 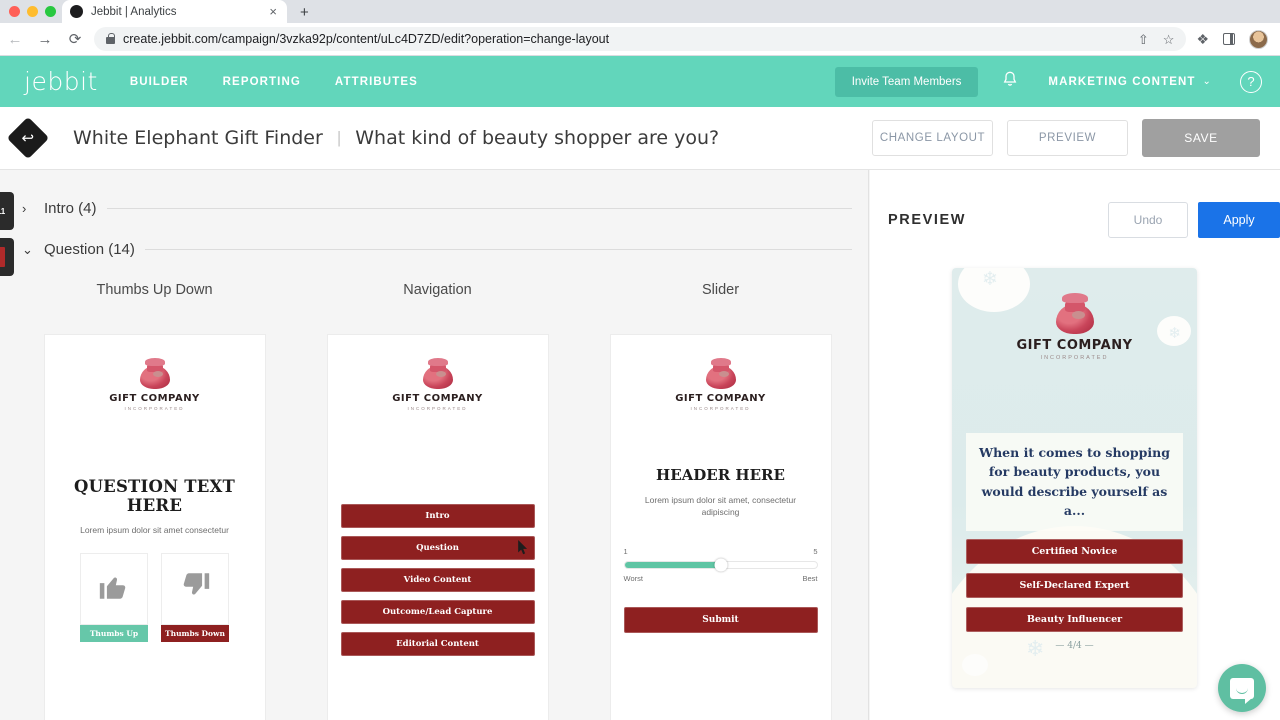 What do you see at coordinates (1239, 220) in the screenshot?
I see `apply-button: Apply` at bounding box center [1239, 220].